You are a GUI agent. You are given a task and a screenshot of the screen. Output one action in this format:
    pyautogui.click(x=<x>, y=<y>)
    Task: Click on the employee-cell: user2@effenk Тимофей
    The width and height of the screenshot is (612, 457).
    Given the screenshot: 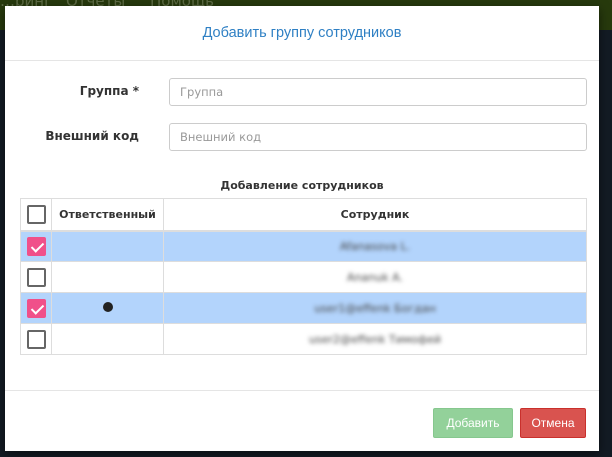 What is the action you would take?
    pyautogui.click(x=375, y=339)
    